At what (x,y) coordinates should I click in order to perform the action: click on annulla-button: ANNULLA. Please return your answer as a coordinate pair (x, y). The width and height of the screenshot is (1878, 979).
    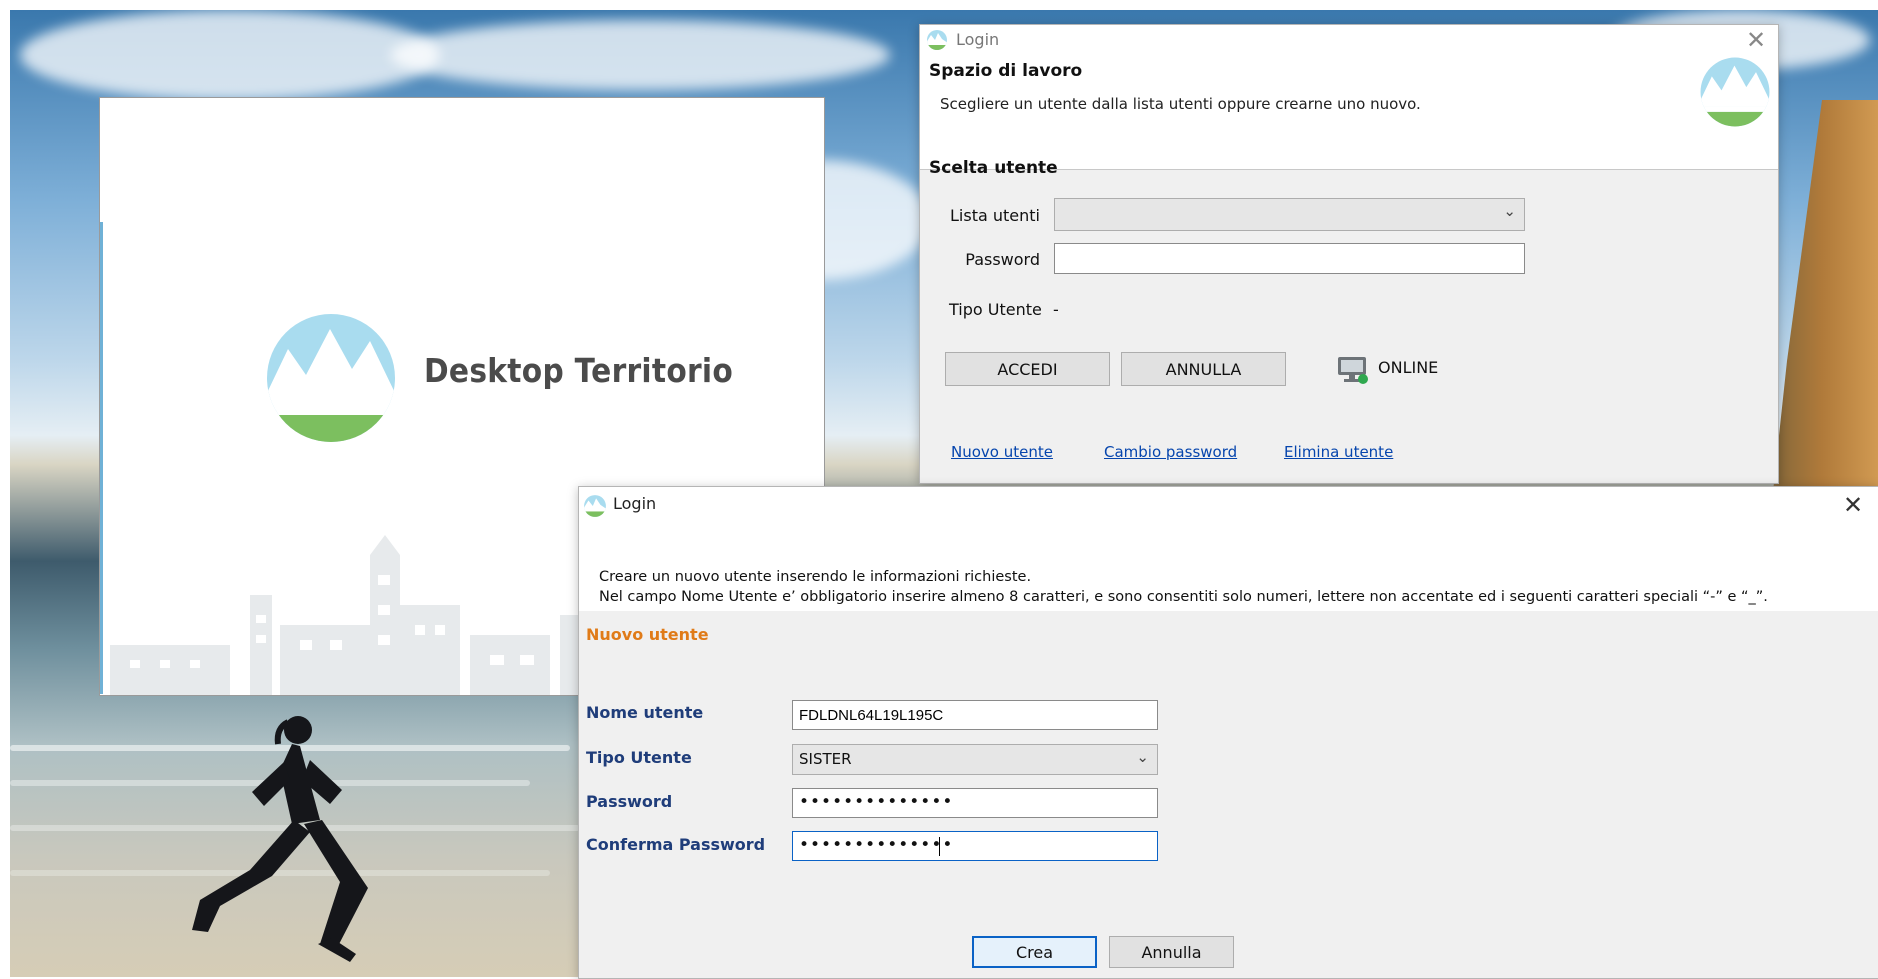
    Looking at the image, I should click on (1203, 369).